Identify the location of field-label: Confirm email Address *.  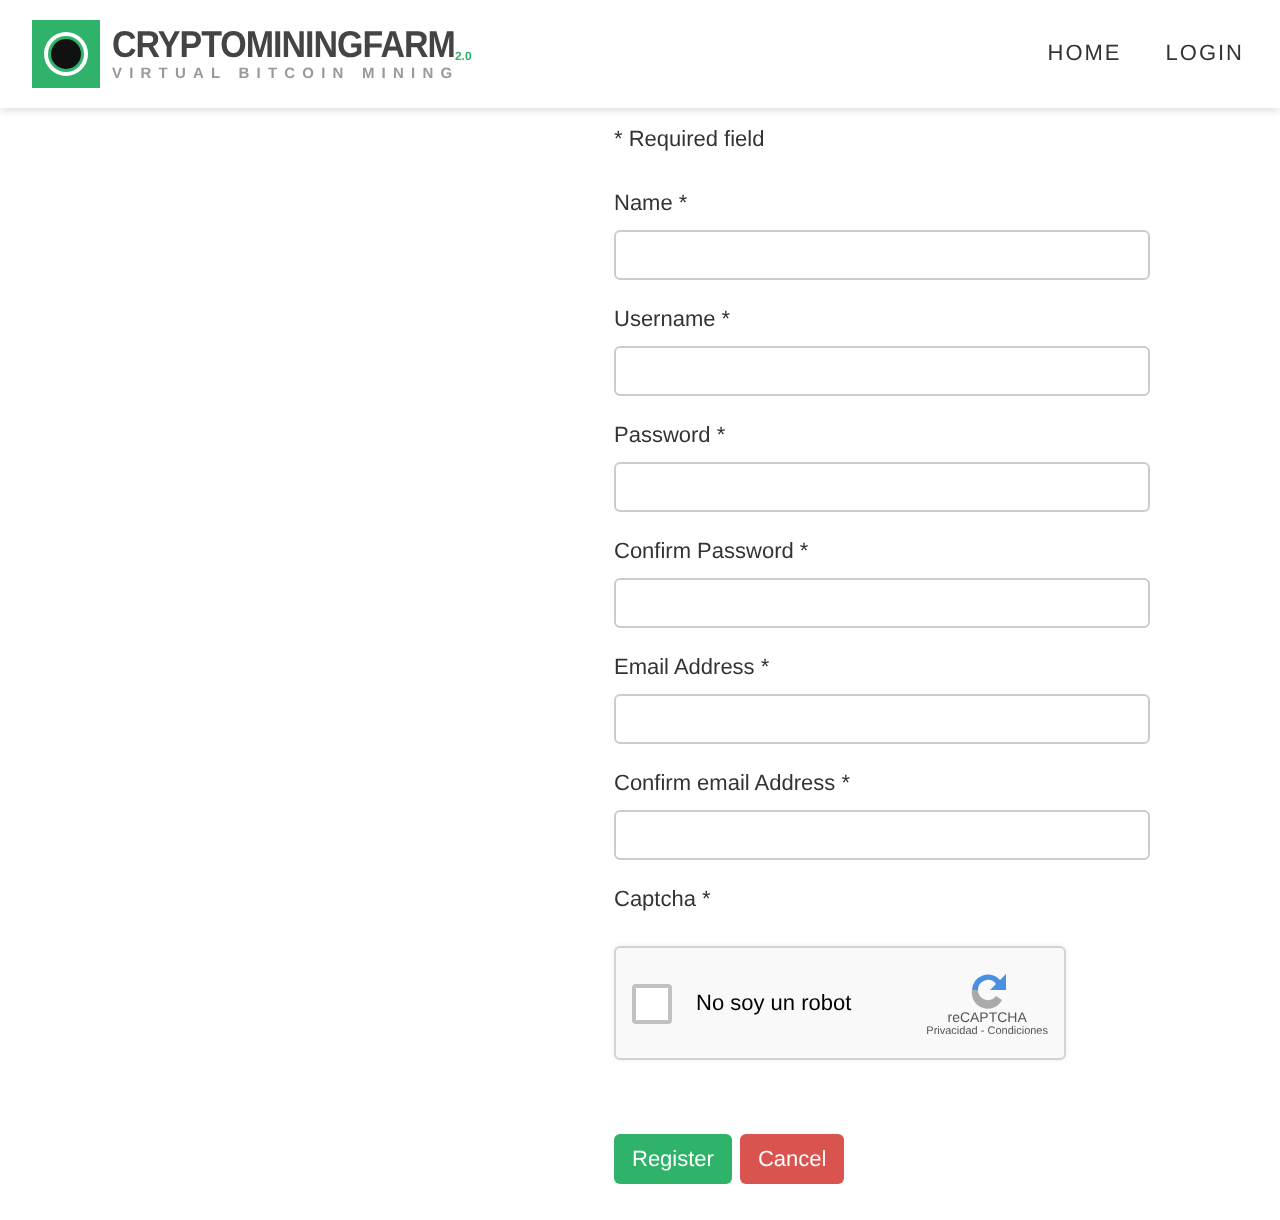
(733, 784).